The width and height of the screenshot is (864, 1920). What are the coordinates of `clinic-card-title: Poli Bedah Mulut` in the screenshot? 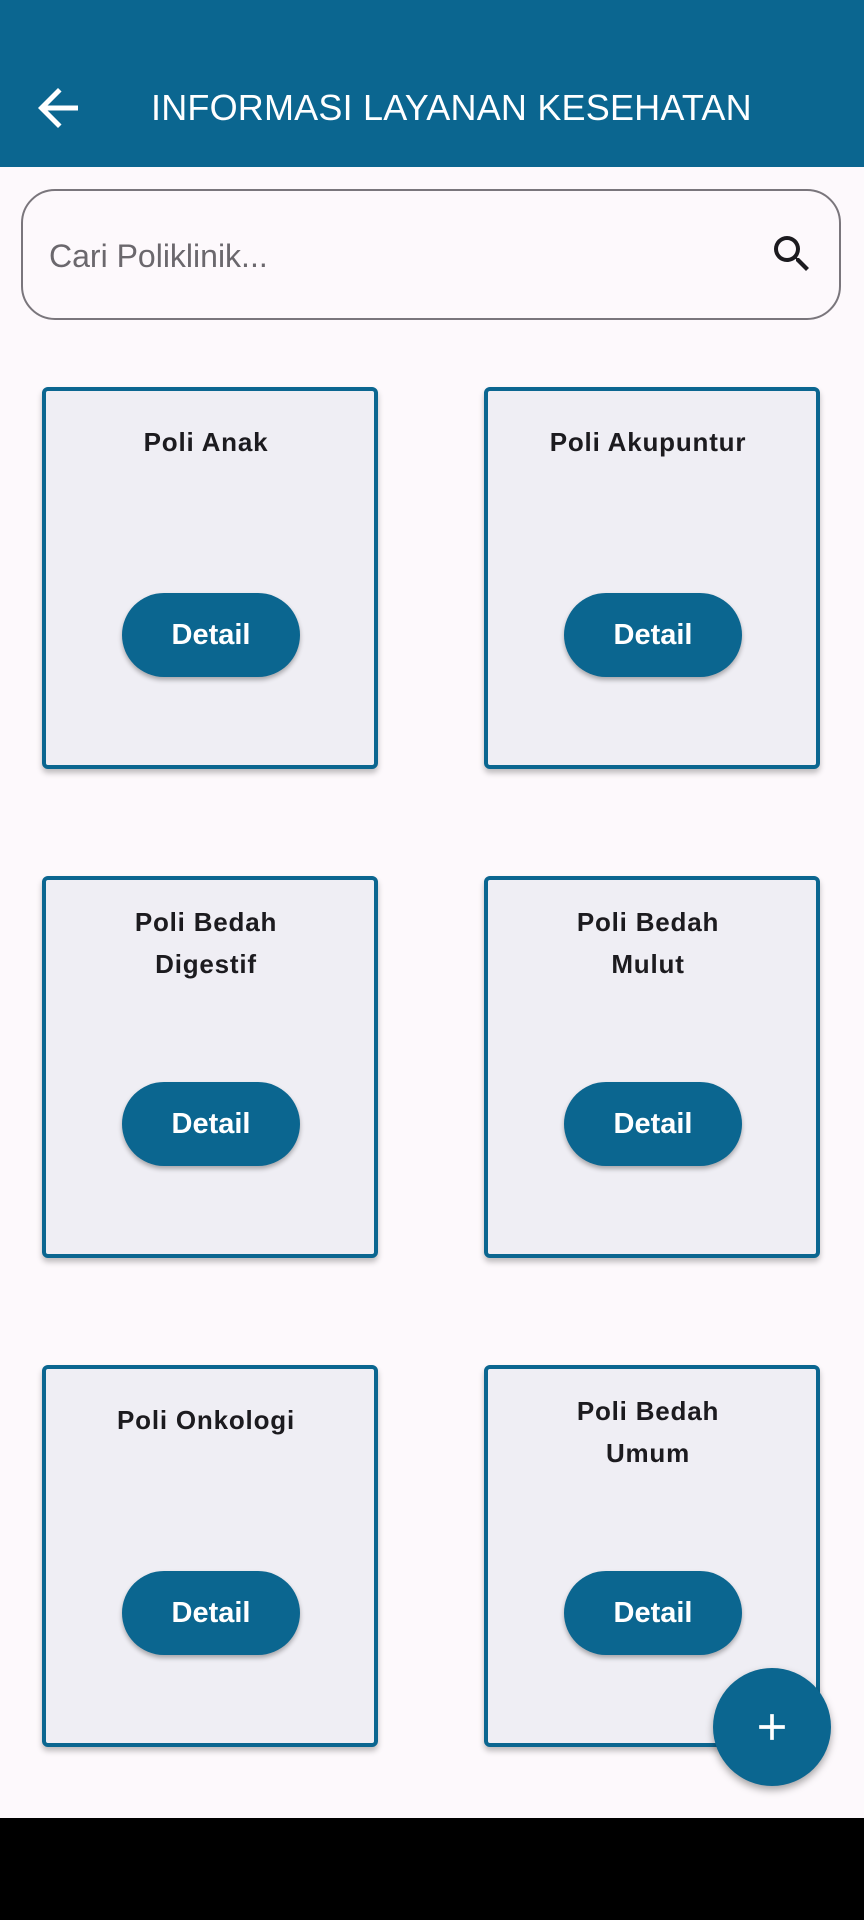 It's located at (648, 943).